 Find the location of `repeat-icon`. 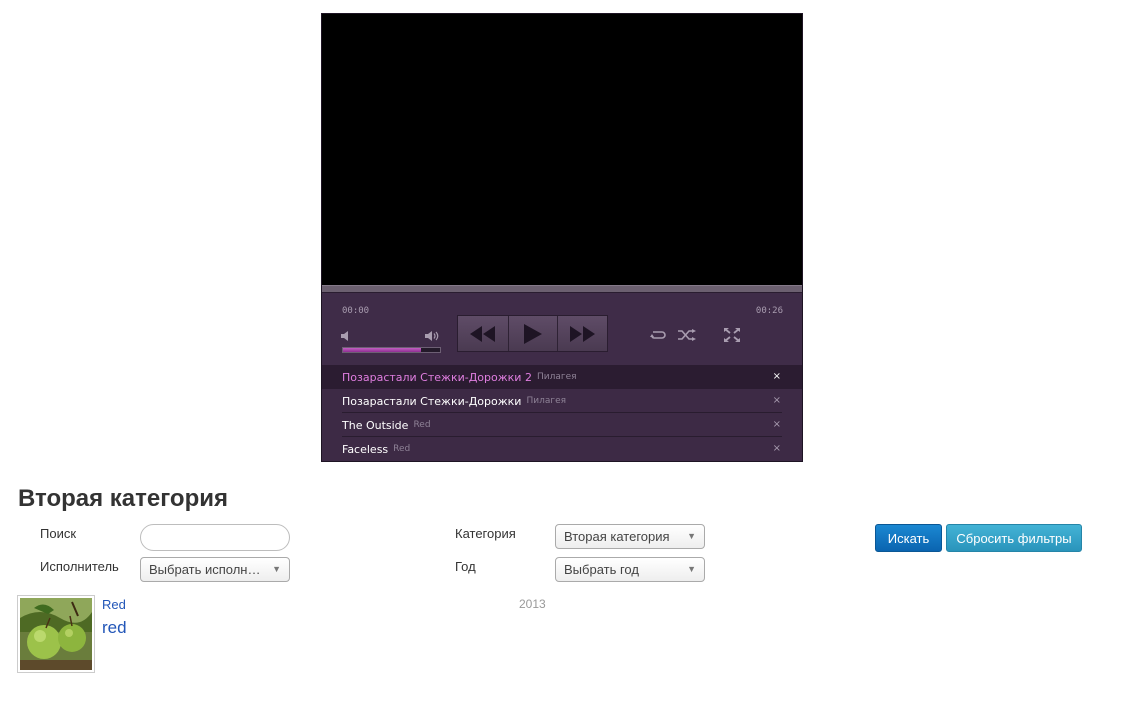

repeat-icon is located at coordinates (658, 335).